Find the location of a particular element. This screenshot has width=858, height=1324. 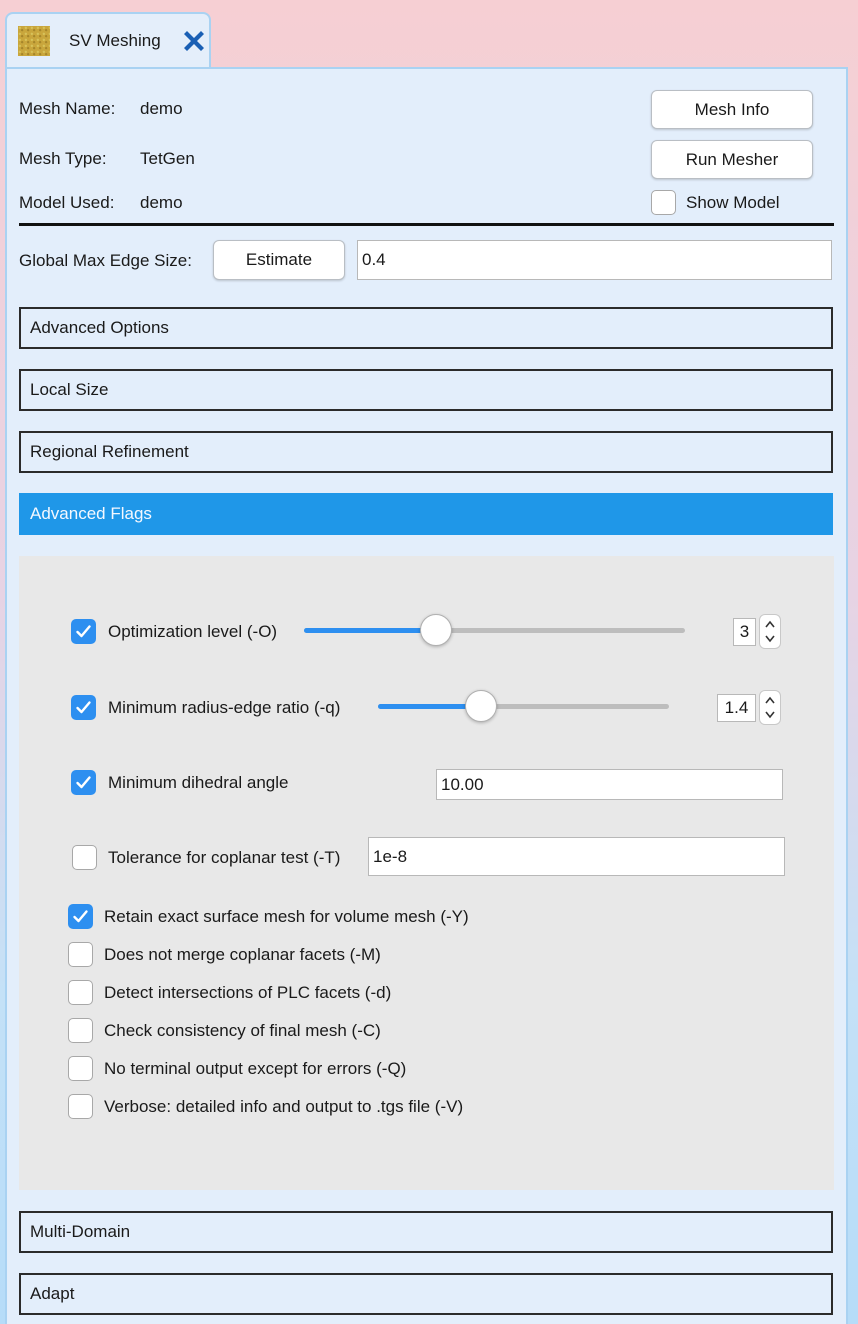

retain-surface-checkbox is located at coordinates (80, 916).